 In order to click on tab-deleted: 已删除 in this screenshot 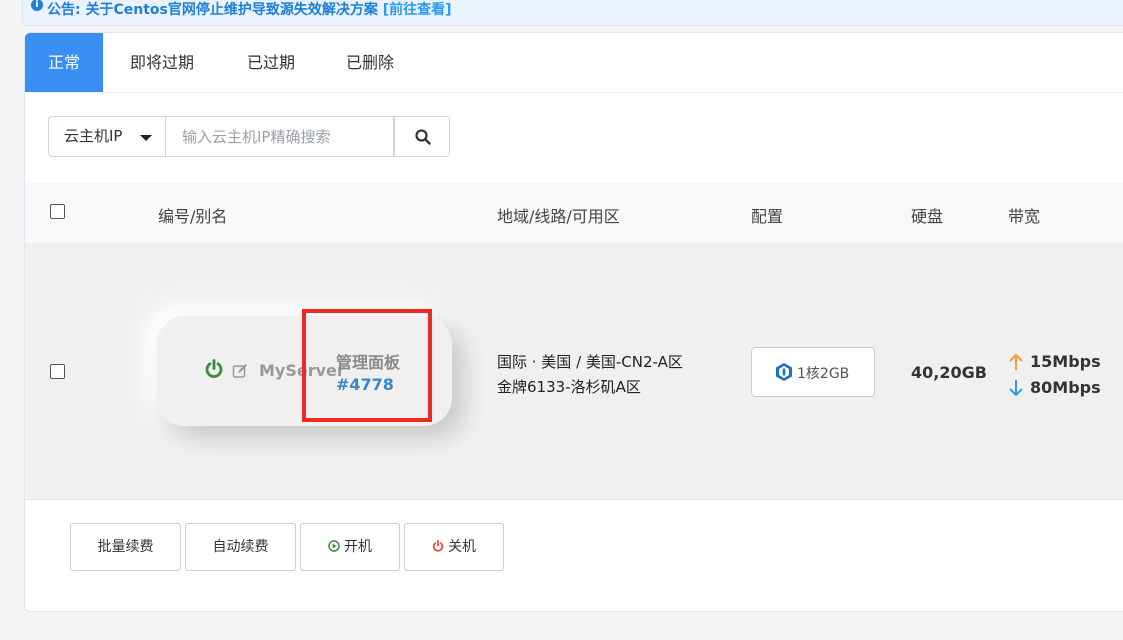, I will do `click(370, 62)`.